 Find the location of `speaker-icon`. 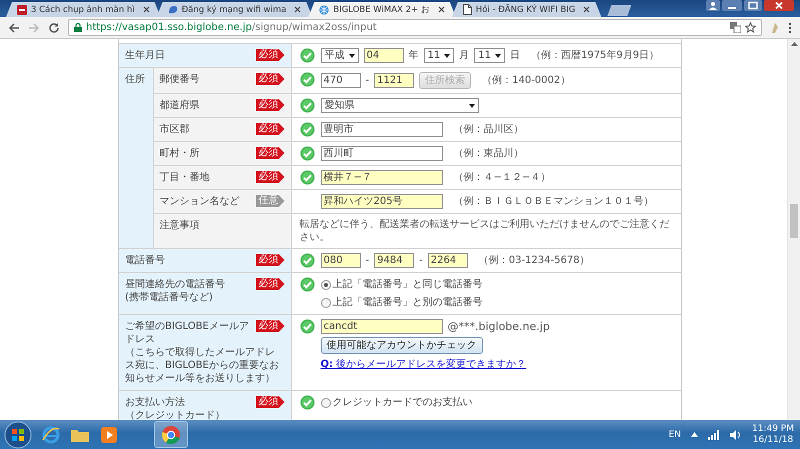

speaker-icon is located at coordinates (736, 435).